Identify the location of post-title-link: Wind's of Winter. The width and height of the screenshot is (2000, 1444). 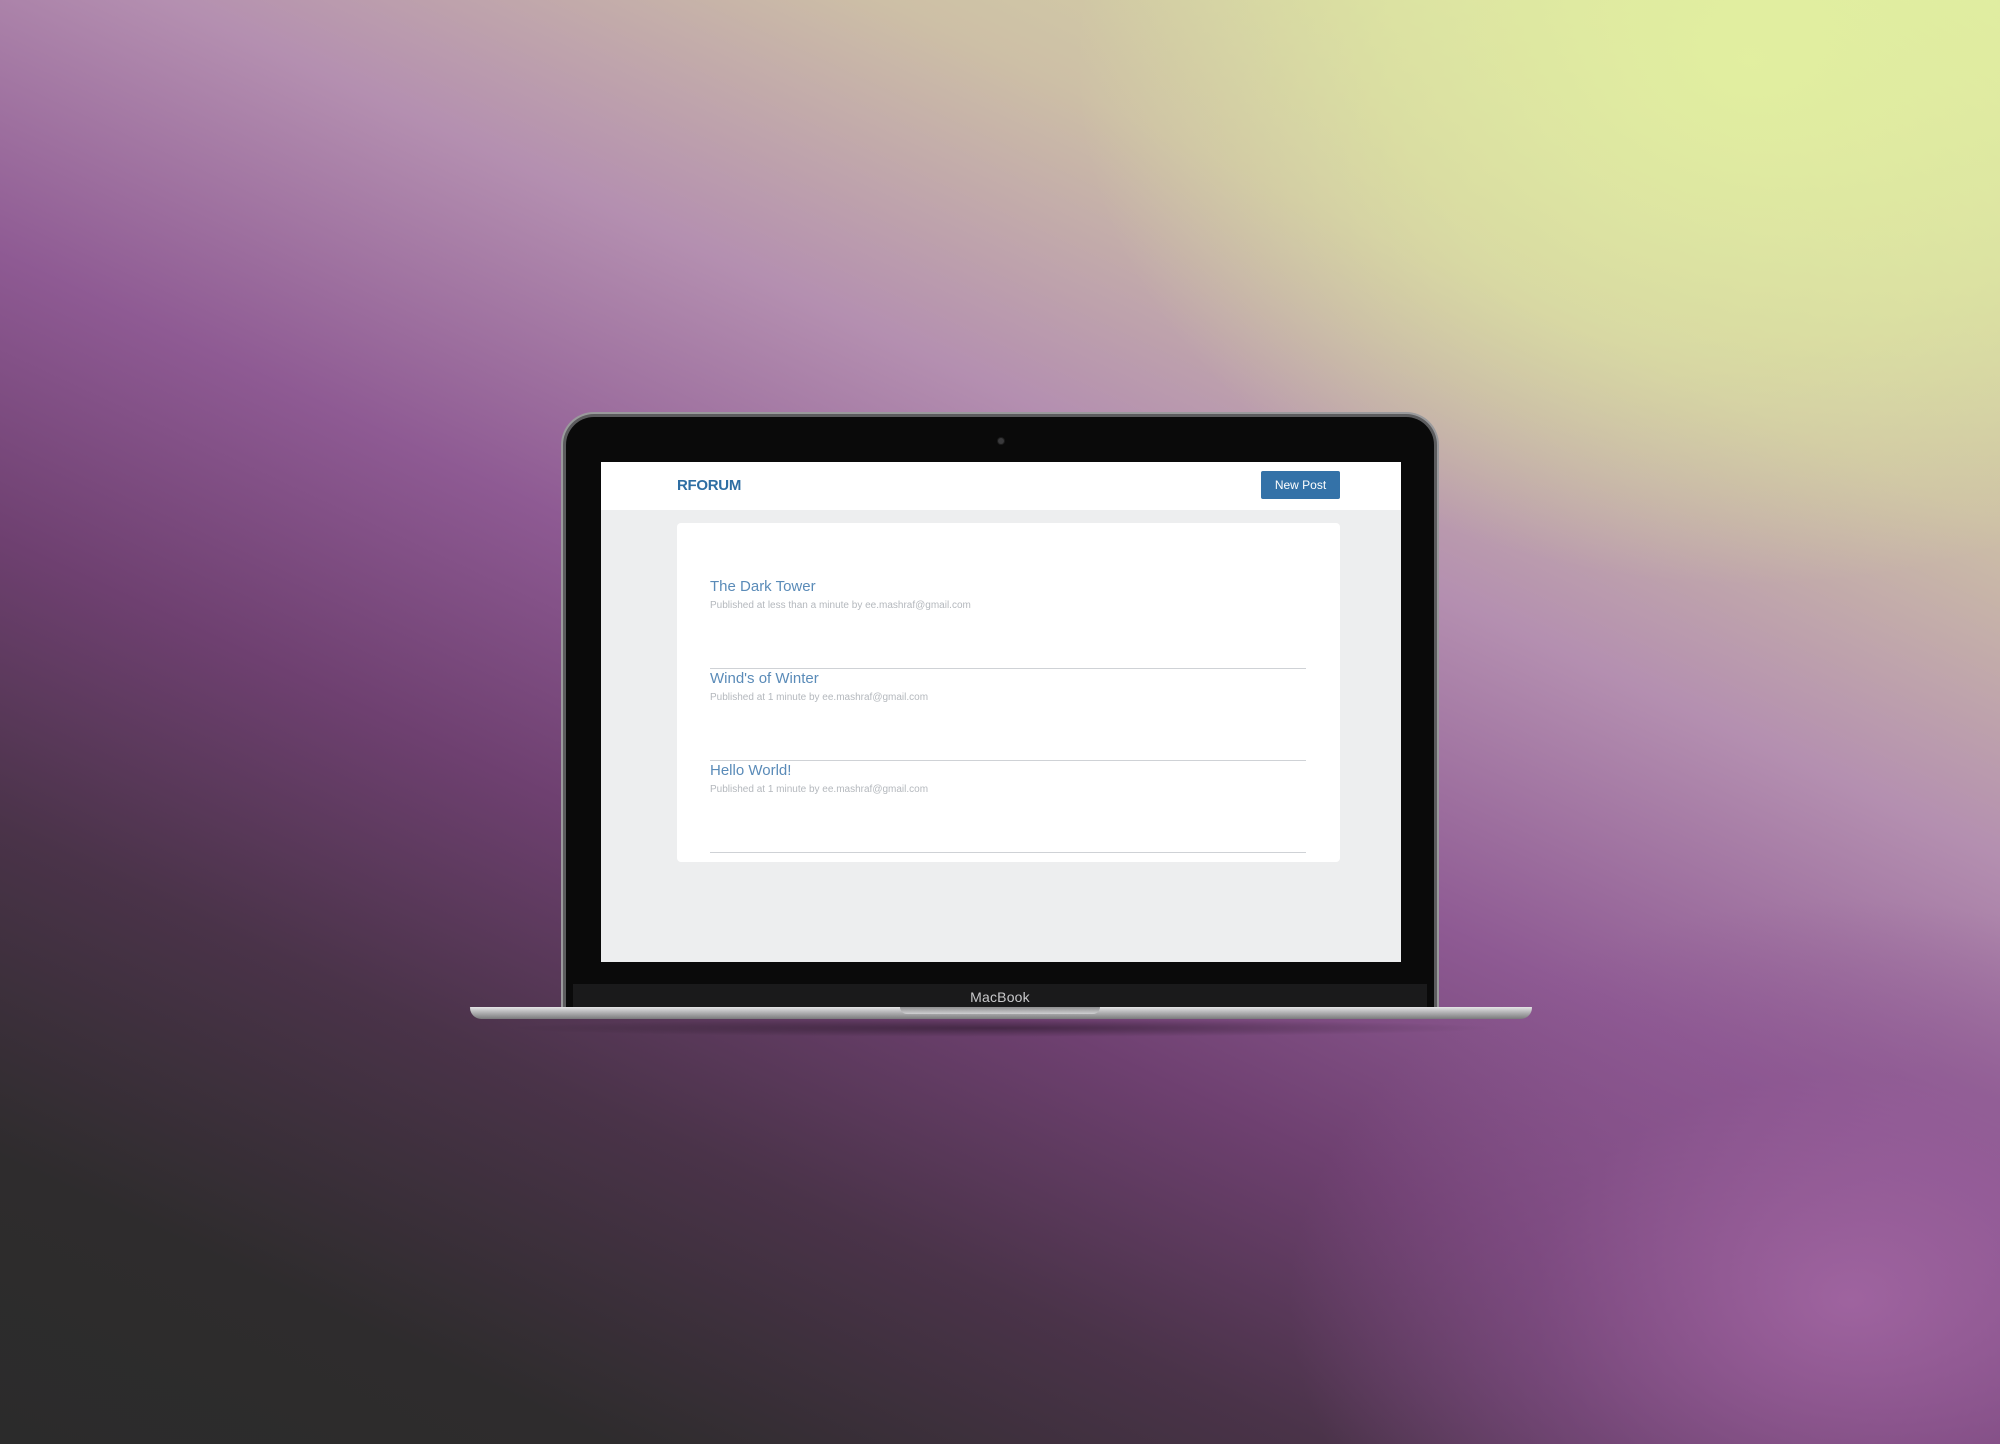
(764, 679).